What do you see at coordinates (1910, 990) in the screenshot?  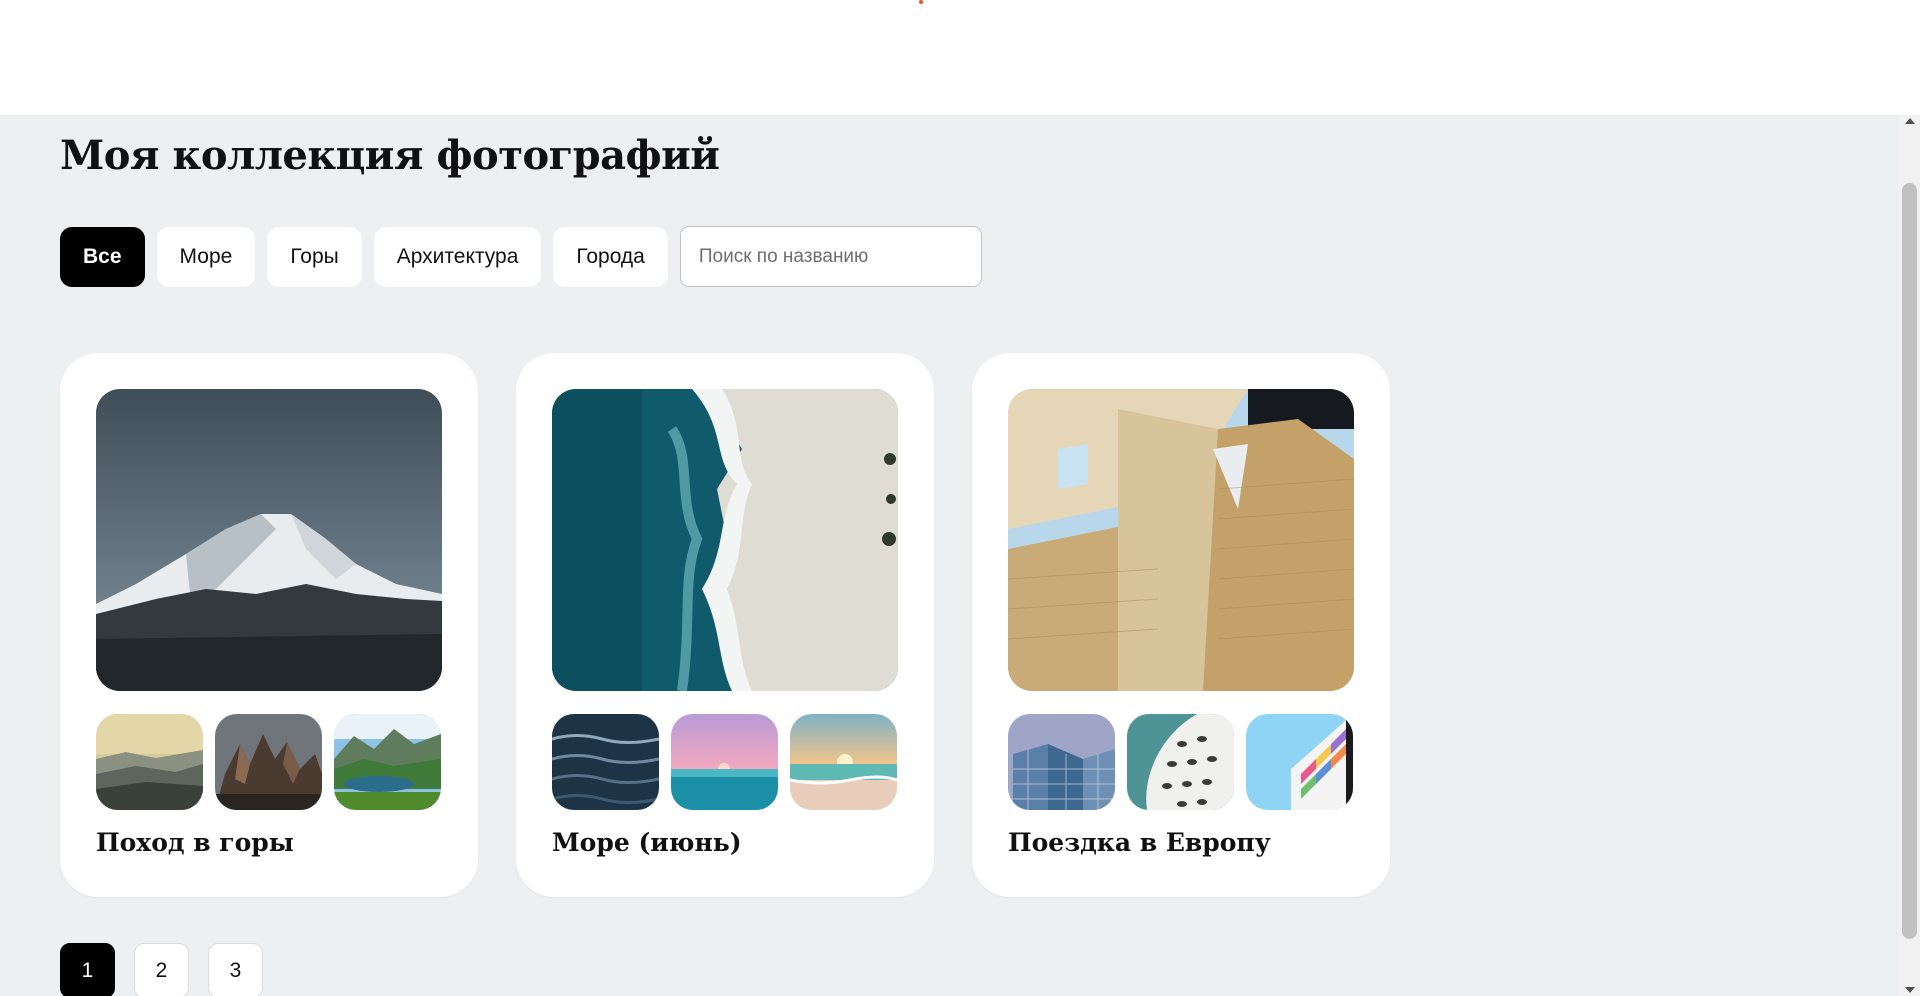 I see `scroll-down-arrow-icon` at bounding box center [1910, 990].